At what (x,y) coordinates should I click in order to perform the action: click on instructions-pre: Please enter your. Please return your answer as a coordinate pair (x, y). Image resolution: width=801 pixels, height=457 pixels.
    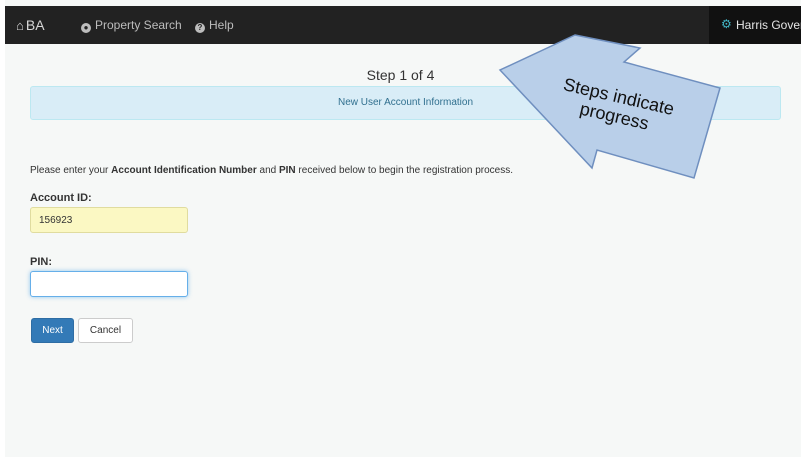
    Looking at the image, I should click on (71, 170).